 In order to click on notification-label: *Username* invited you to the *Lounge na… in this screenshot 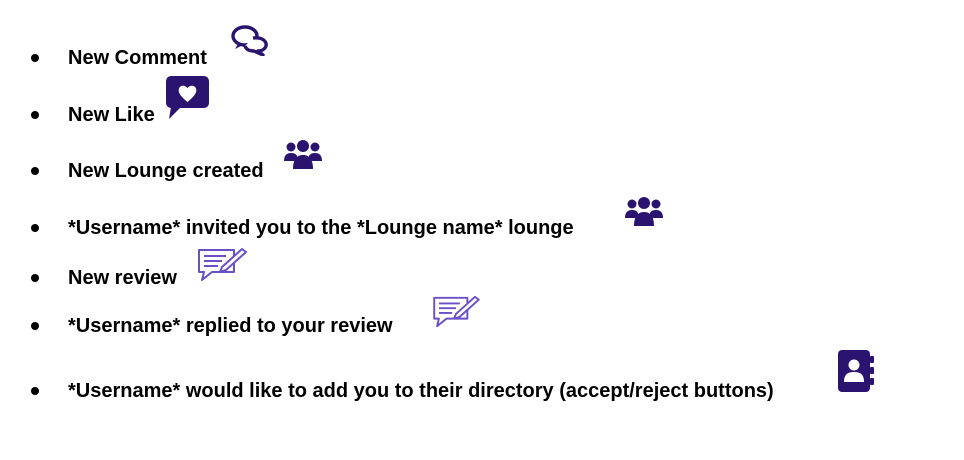, I will do `click(321, 228)`.